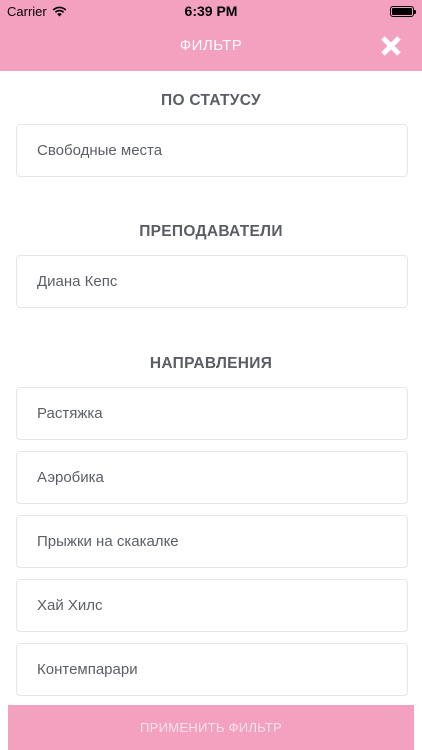  What do you see at coordinates (211, 231) in the screenshot?
I see `section-title-teachers: ПРЕПОДАВАТЕЛИ` at bounding box center [211, 231].